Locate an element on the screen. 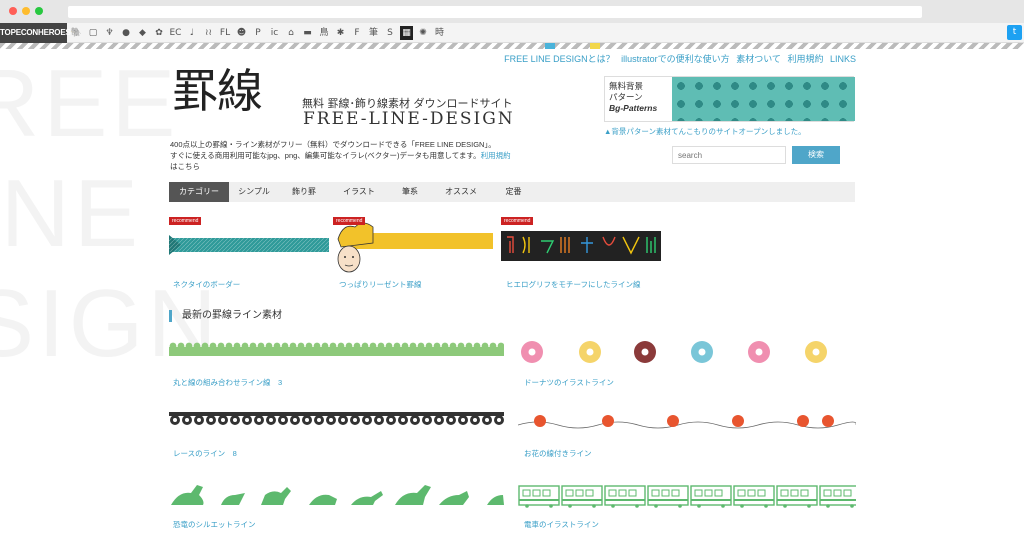 This screenshot has height=544, width=1024. flower-line-image is located at coordinates (687, 421).